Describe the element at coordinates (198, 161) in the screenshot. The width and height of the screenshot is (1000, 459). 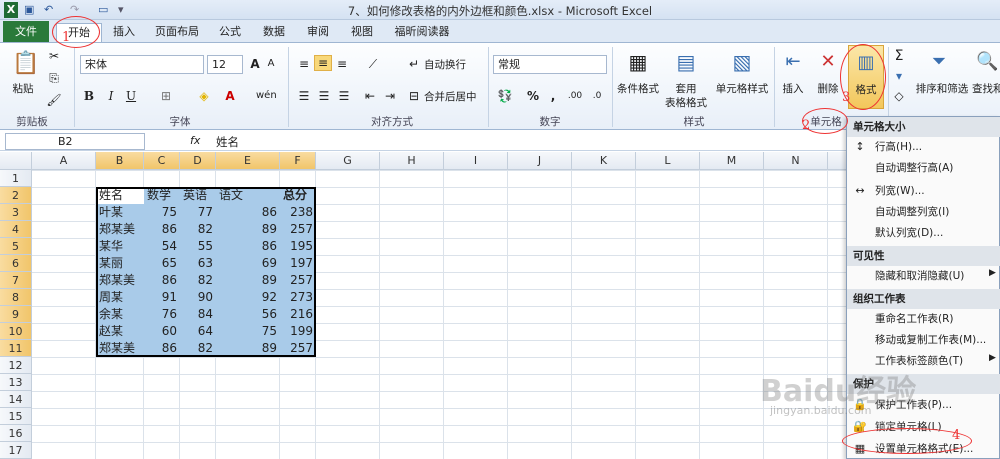
I see `column-header: D` at that location.